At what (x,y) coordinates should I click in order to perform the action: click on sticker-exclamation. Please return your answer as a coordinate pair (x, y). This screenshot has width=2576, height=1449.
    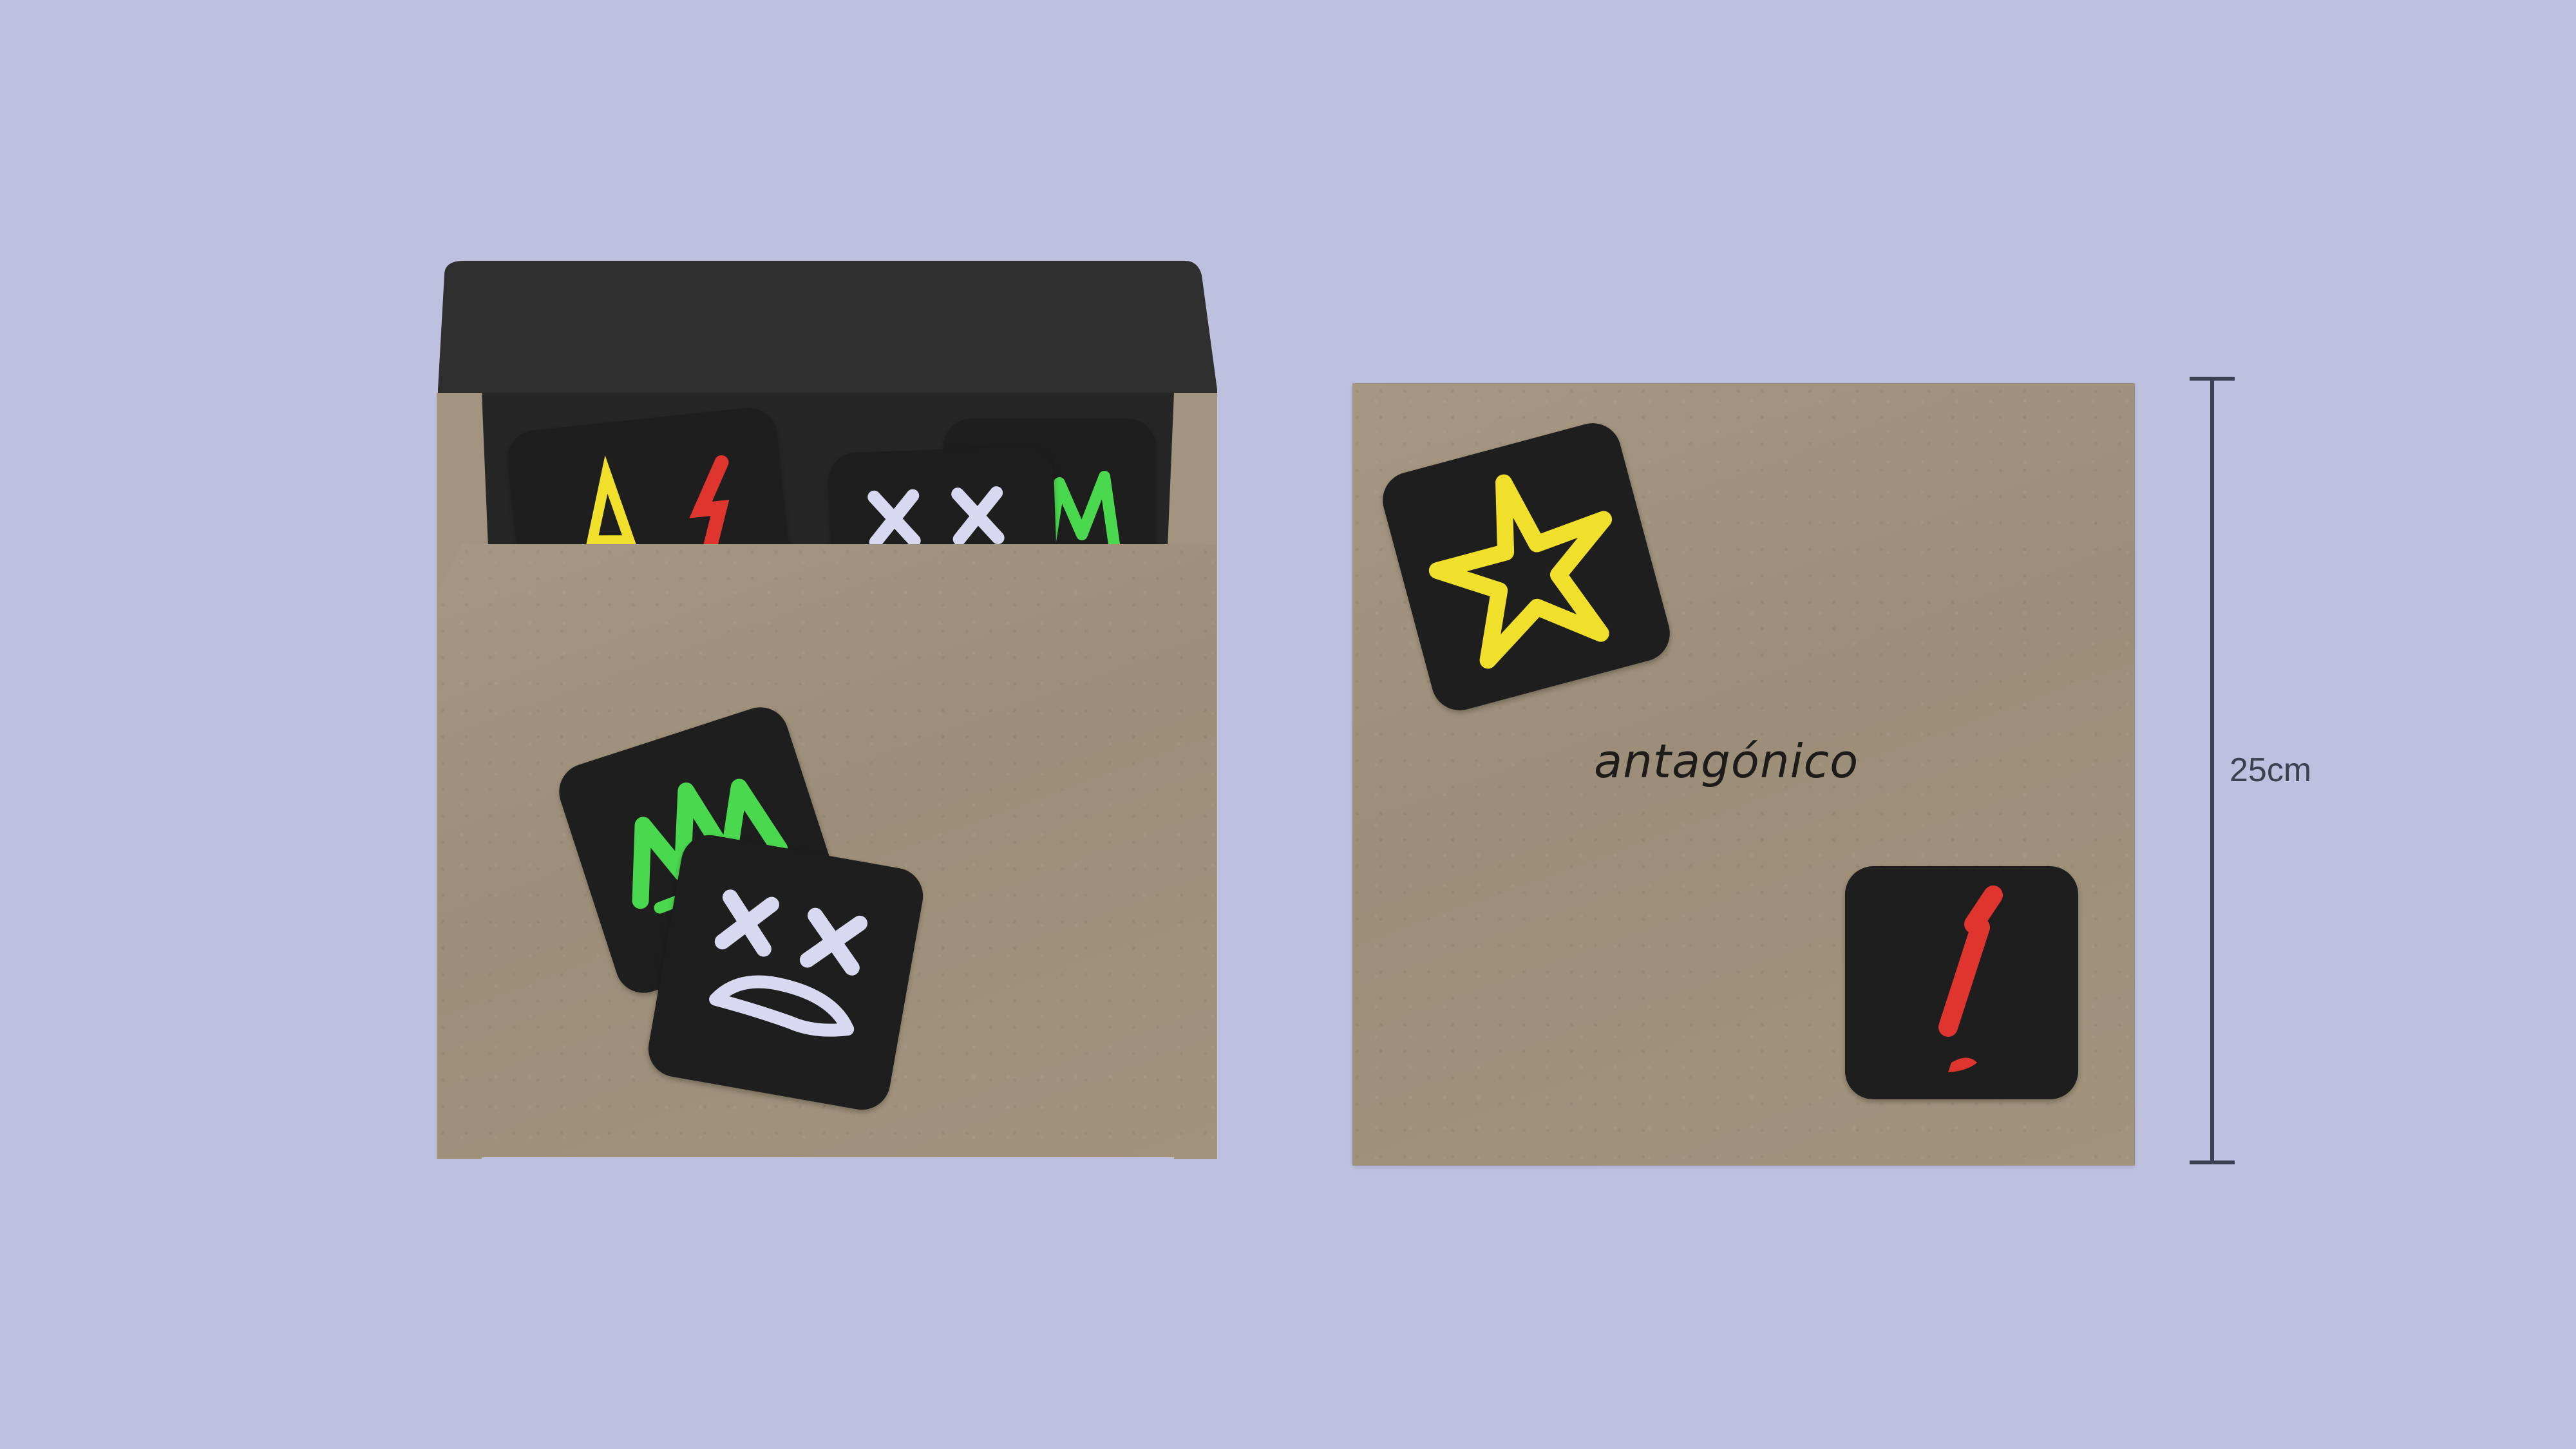
    Looking at the image, I should click on (1962, 982).